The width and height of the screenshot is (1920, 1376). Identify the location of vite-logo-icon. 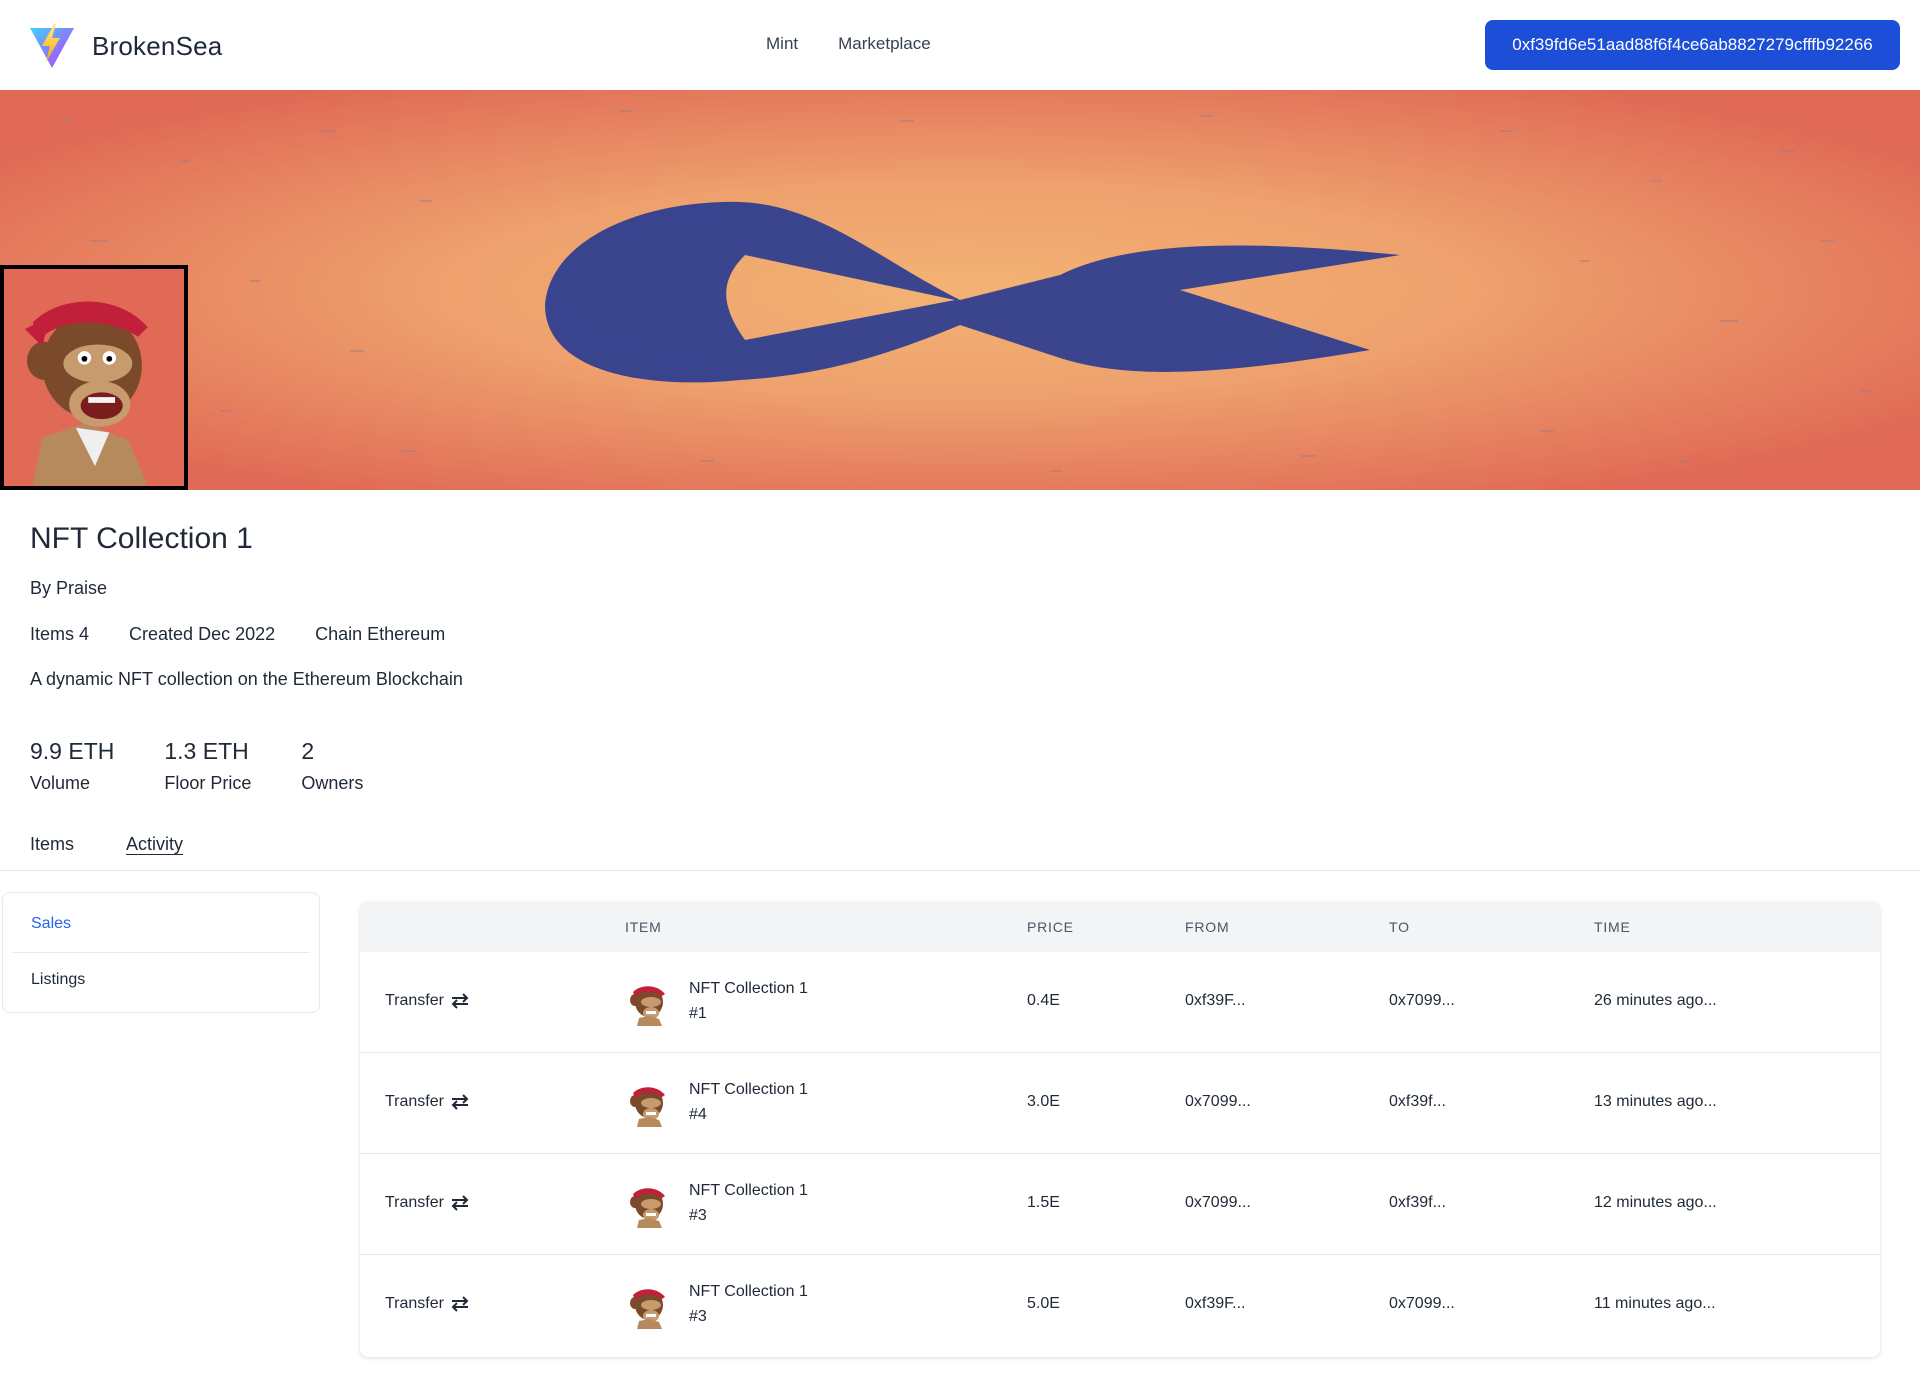
(52, 46).